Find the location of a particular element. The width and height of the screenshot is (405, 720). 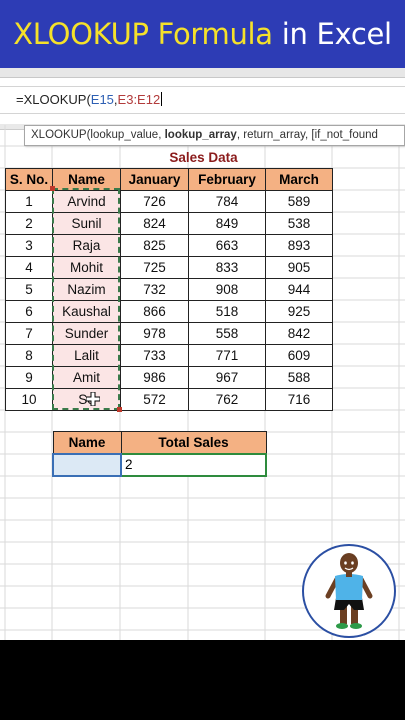

cell-january: 732 is located at coordinates (154, 289).